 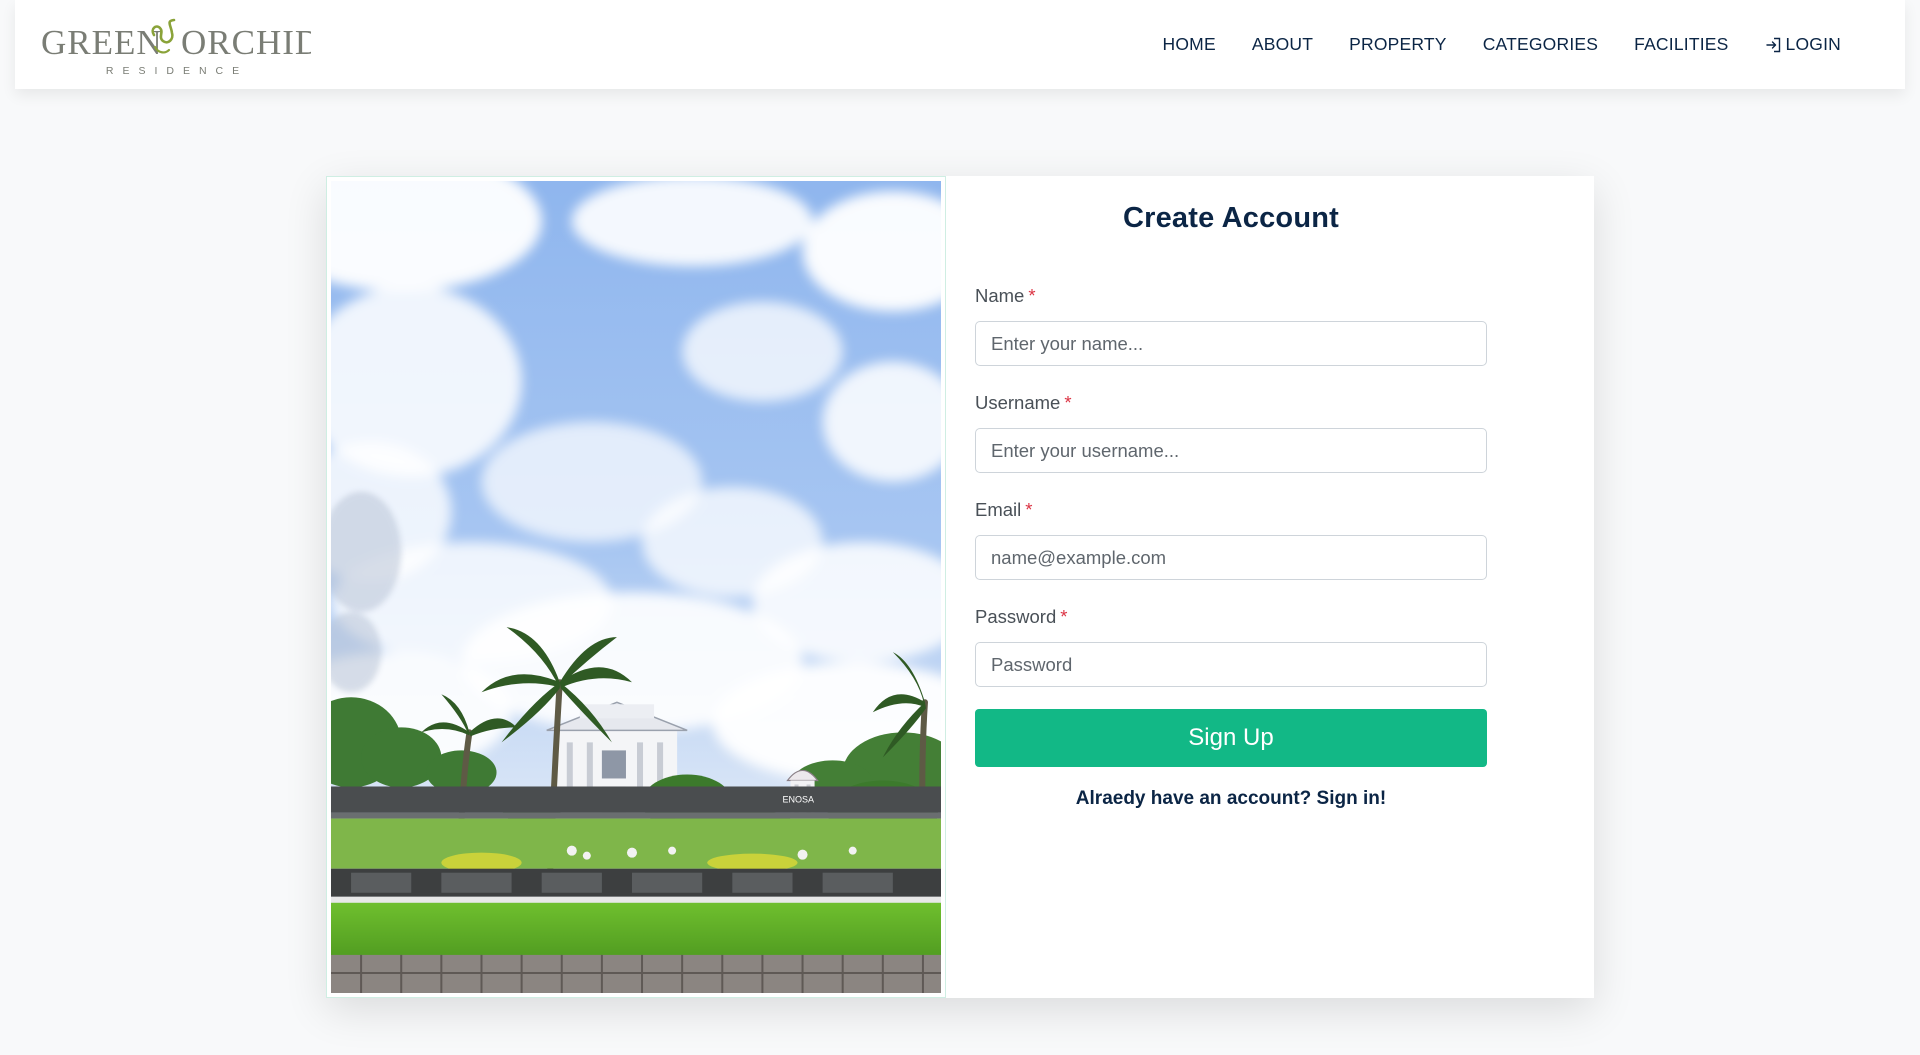 What do you see at coordinates (1189, 44) in the screenshot?
I see `nav-item-home: HOME` at bounding box center [1189, 44].